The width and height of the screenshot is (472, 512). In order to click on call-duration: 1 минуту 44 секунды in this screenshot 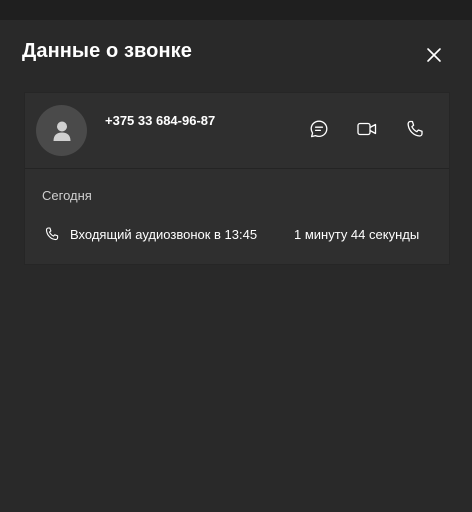, I will do `click(357, 234)`.